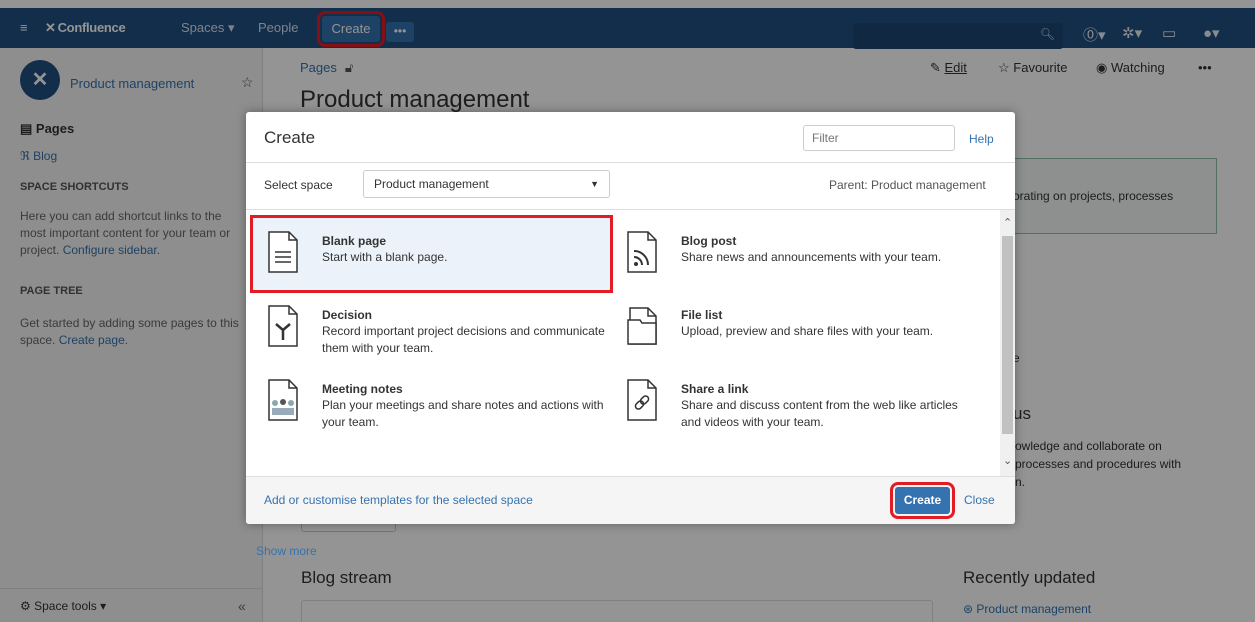 Image resolution: width=1255 pixels, height=622 pixels. What do you see at coordinates (298, 185) in the screenshot?
I see `select-space-label: Select space` at bounding box center [298, 185].